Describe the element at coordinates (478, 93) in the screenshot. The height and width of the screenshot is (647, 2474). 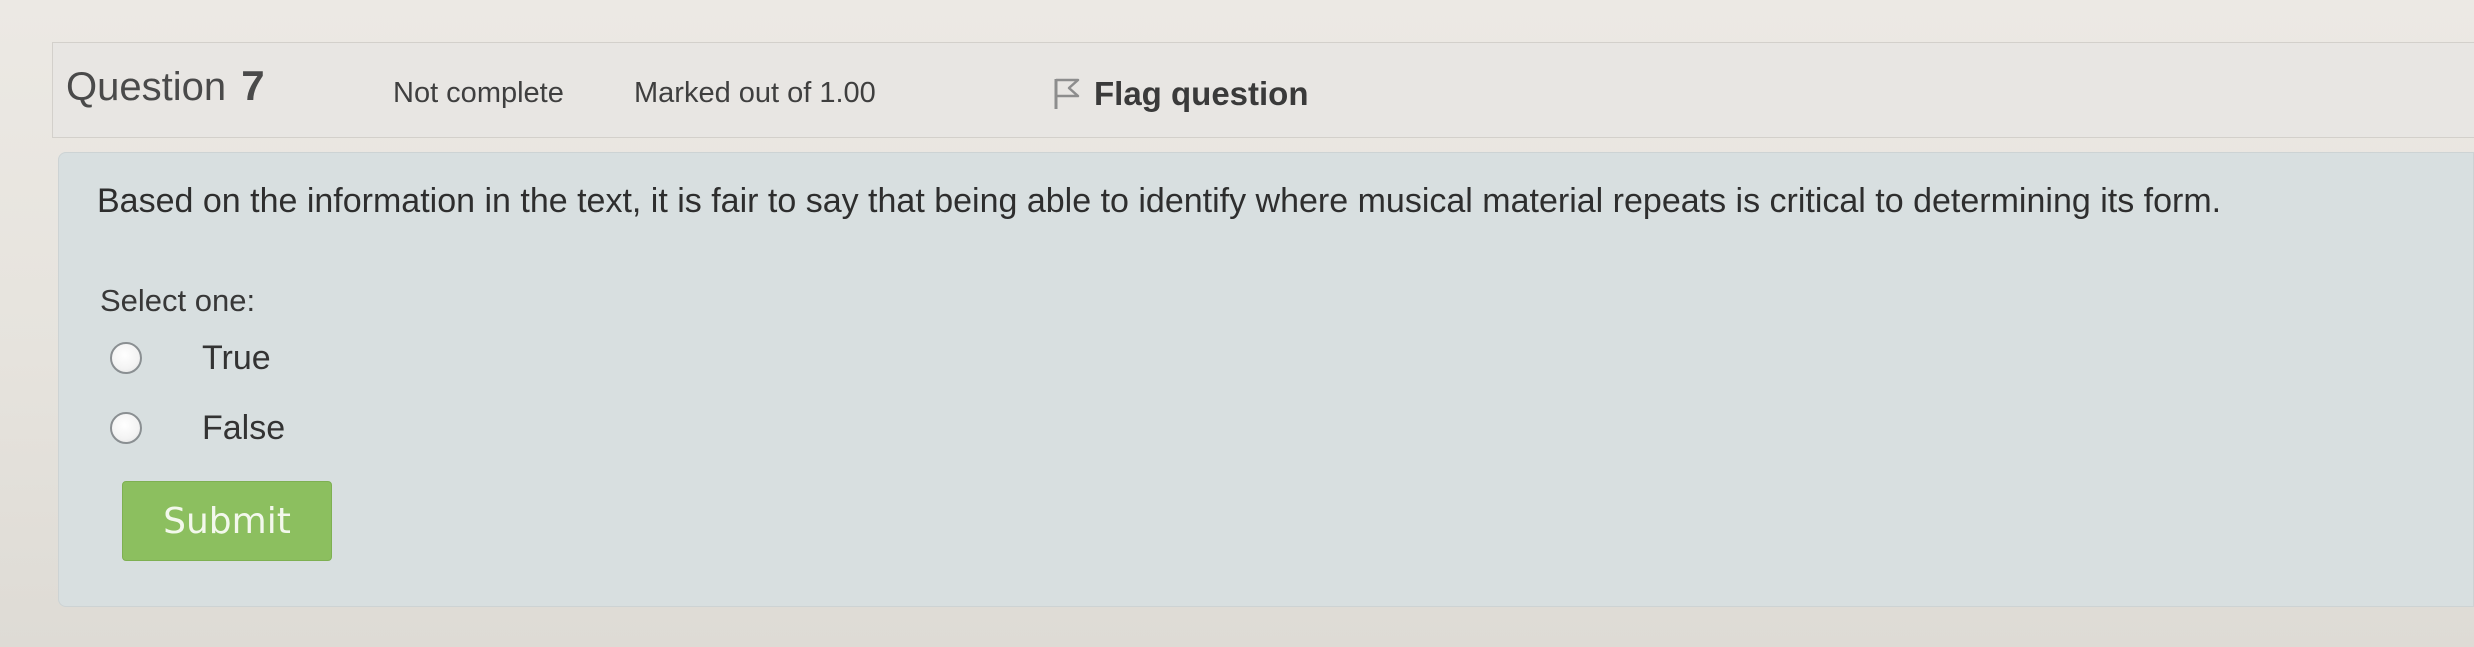
I see `question-state: Not complete` at that location.